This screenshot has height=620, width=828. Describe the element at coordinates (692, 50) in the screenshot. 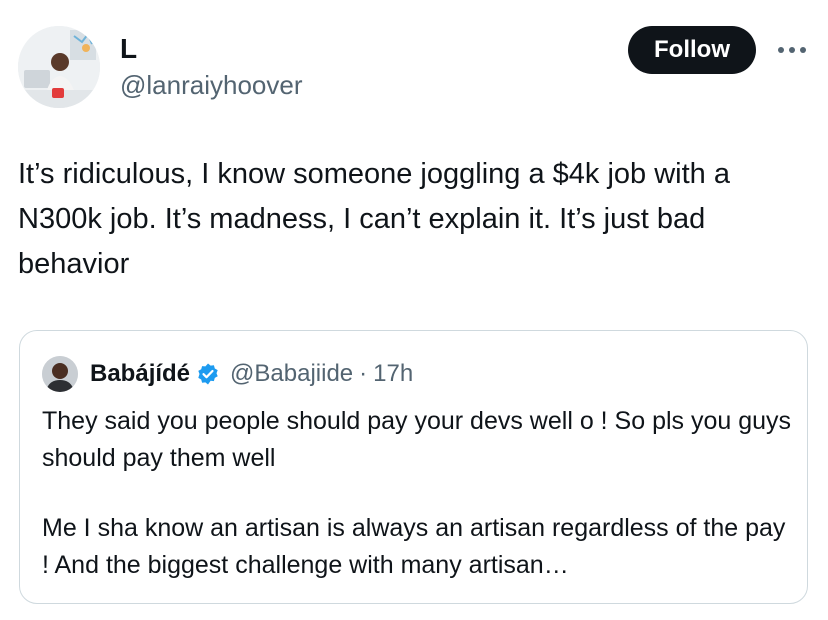

I see `follow-button: Follow` at that location.